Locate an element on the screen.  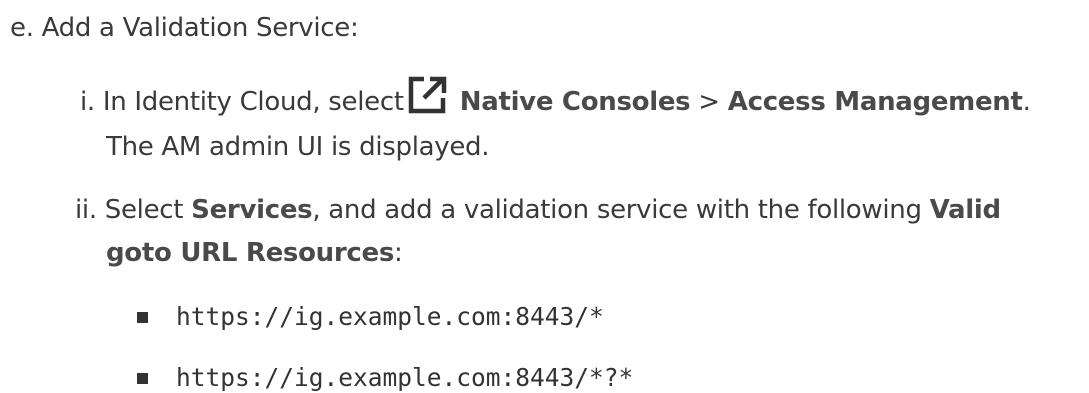
valid-label: Valid is located at coordinates (965, 210).